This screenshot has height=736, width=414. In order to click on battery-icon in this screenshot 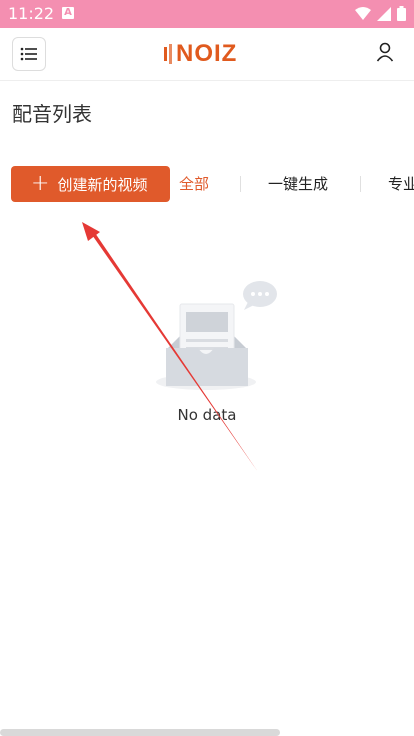, I will do `click(401, 13)`.